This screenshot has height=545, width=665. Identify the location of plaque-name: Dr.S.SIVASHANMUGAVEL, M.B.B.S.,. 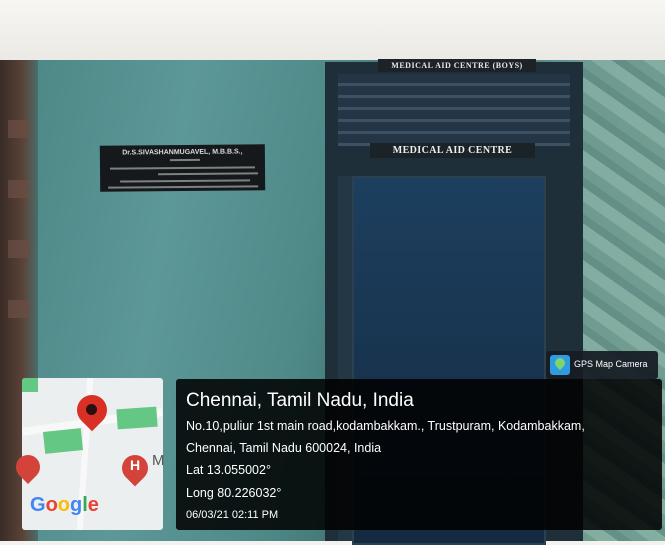
(182, 152).